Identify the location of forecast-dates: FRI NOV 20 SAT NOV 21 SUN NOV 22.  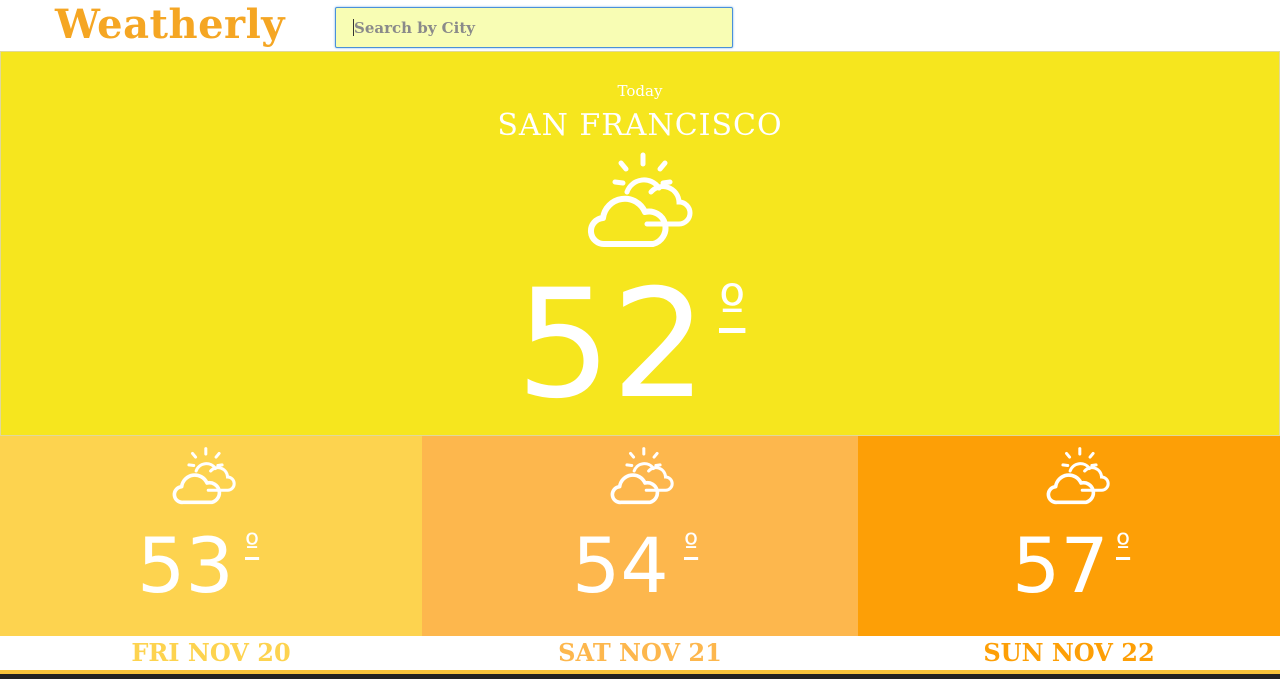
(640, 655).